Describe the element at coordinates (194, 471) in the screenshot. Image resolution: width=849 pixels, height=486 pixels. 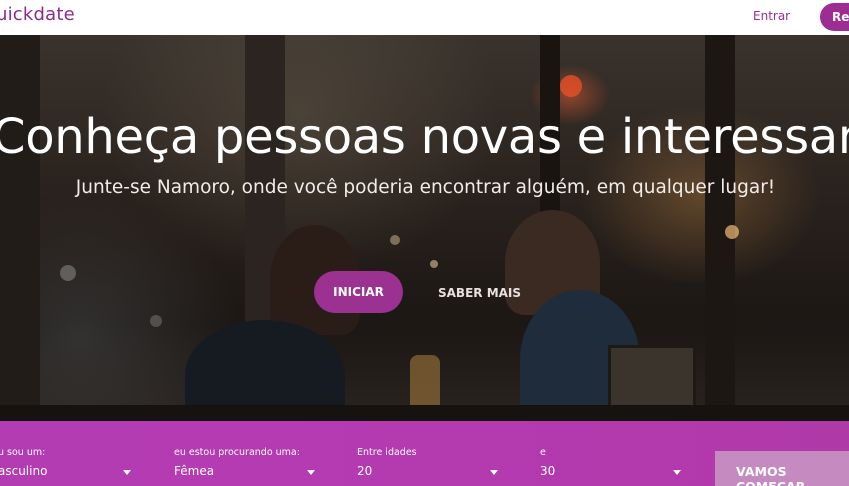
I see `looking-for-value: Fêmea` at that location.